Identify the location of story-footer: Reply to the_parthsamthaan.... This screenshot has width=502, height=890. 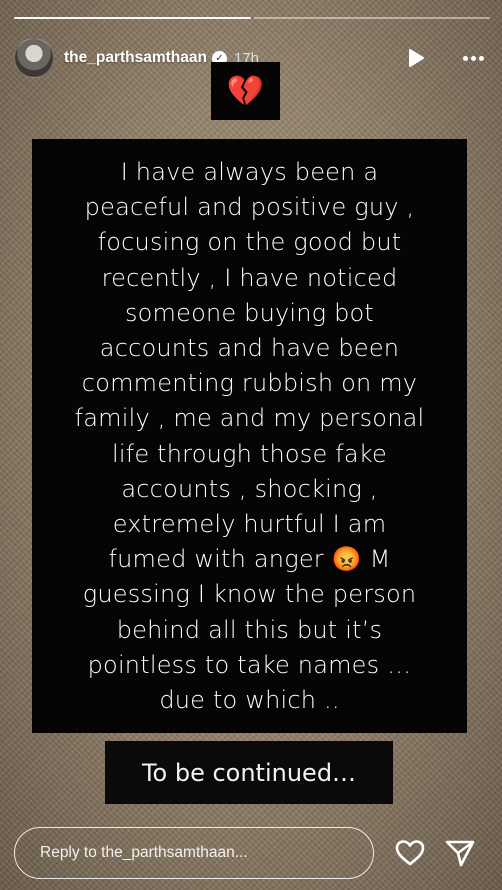
(252, 853).